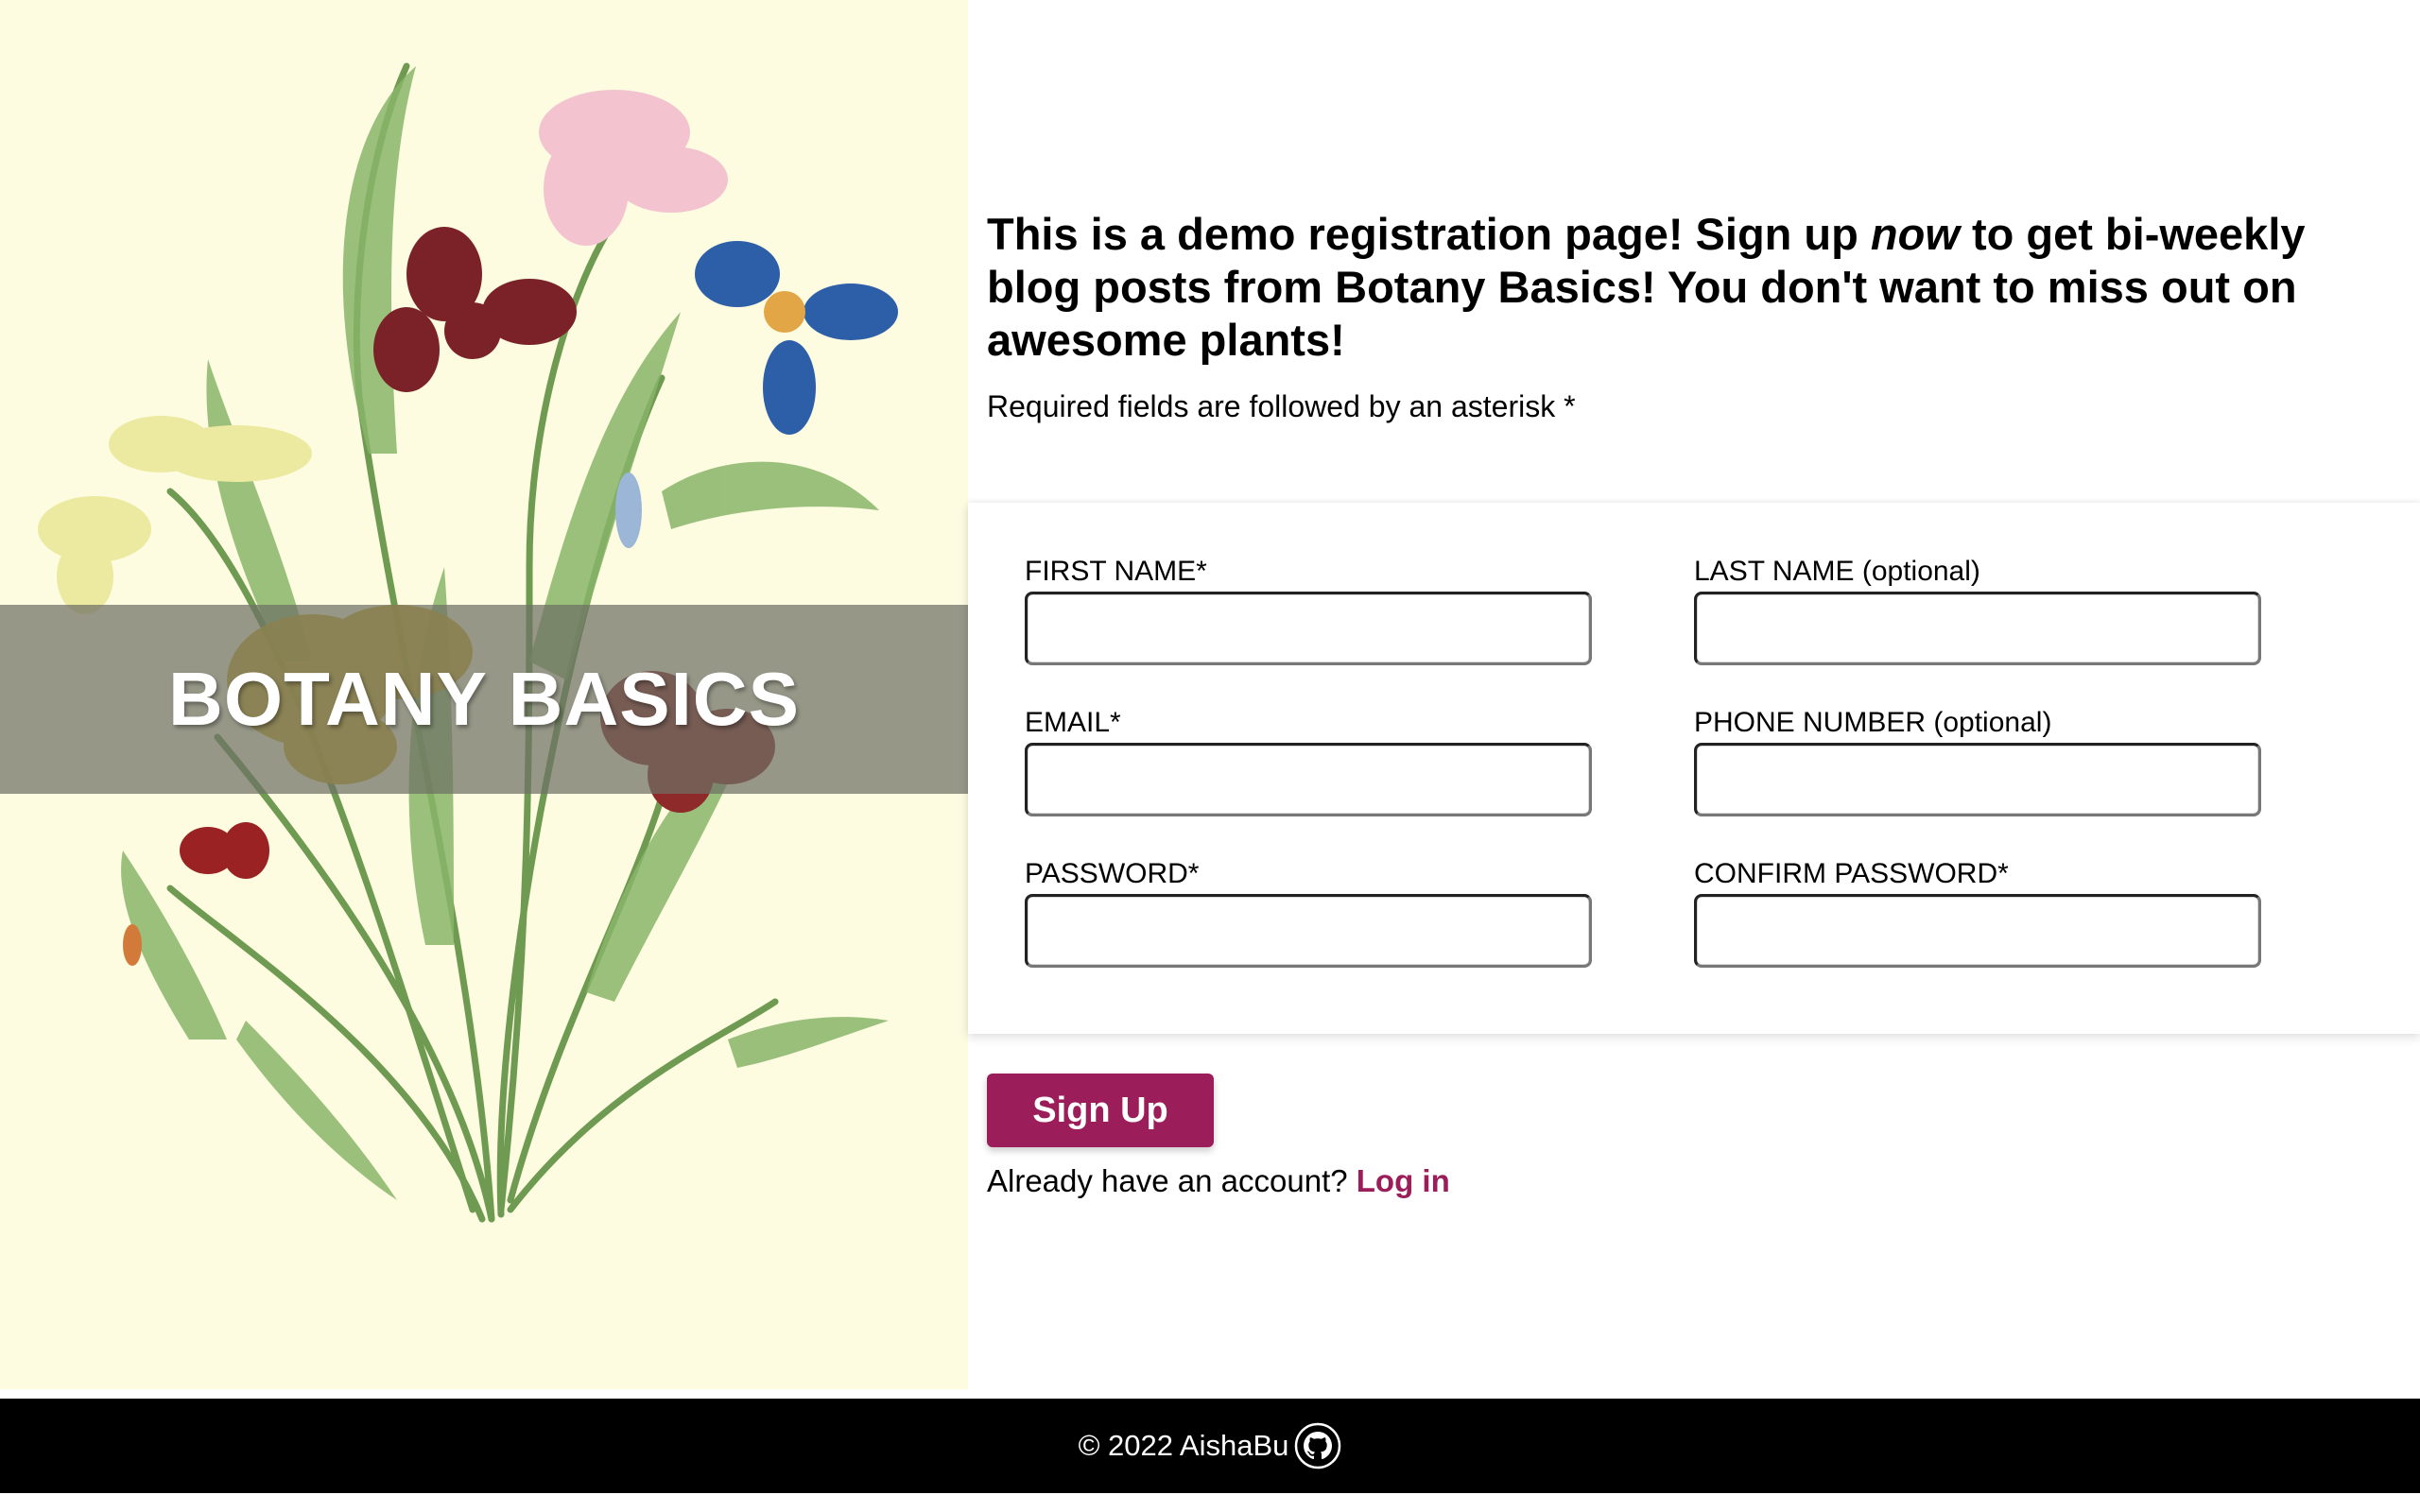  I want to click on log-in-link: Log in, so click(1403, 1180).